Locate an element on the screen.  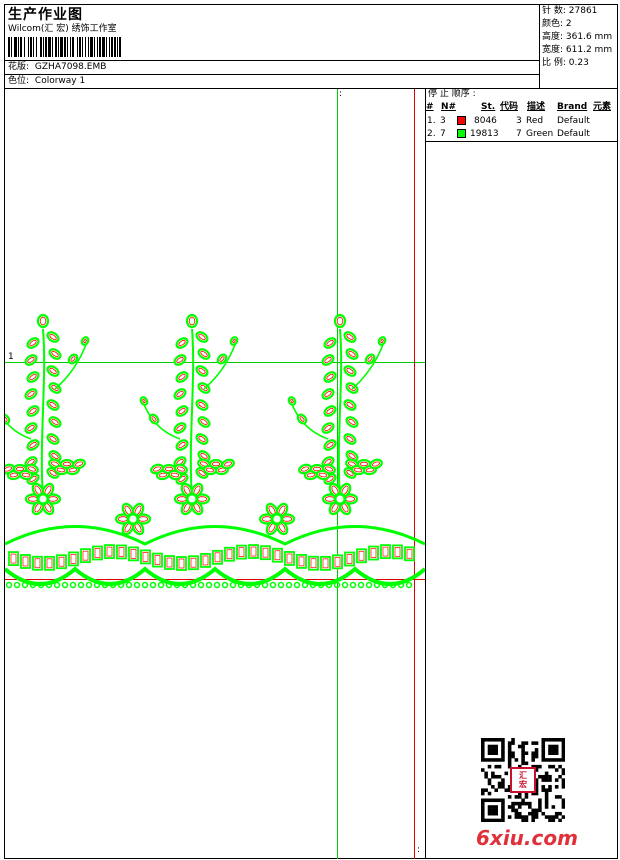
stamp-text: 汇宏 is located at coordinates (523, 780).